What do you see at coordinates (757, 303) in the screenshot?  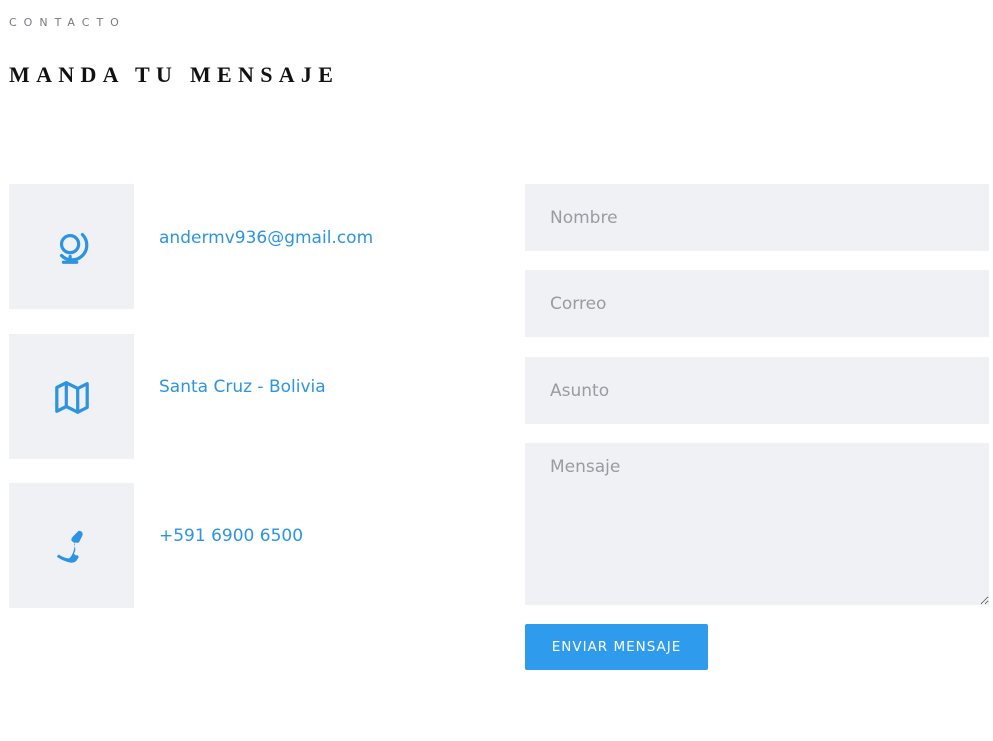 I see `email-input` at bounding box center [757, 303].